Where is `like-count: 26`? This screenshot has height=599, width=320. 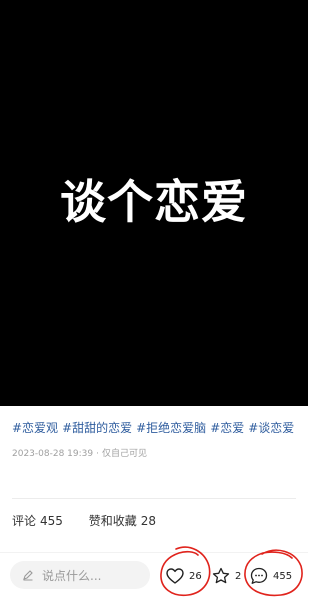 like-count: 26 is located at coordinates (195, 576).